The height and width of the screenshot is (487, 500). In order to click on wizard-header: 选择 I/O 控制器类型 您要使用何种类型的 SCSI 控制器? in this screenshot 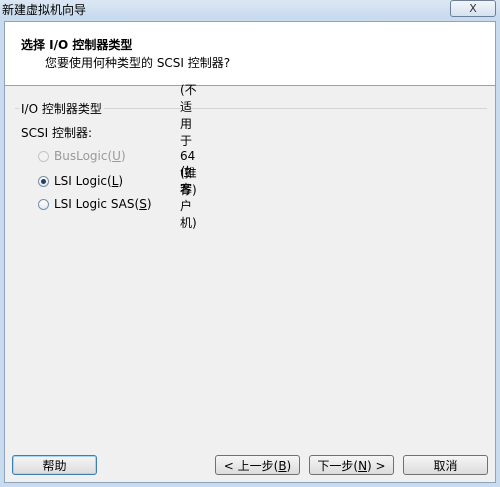, I will do `click(250, 54)`.